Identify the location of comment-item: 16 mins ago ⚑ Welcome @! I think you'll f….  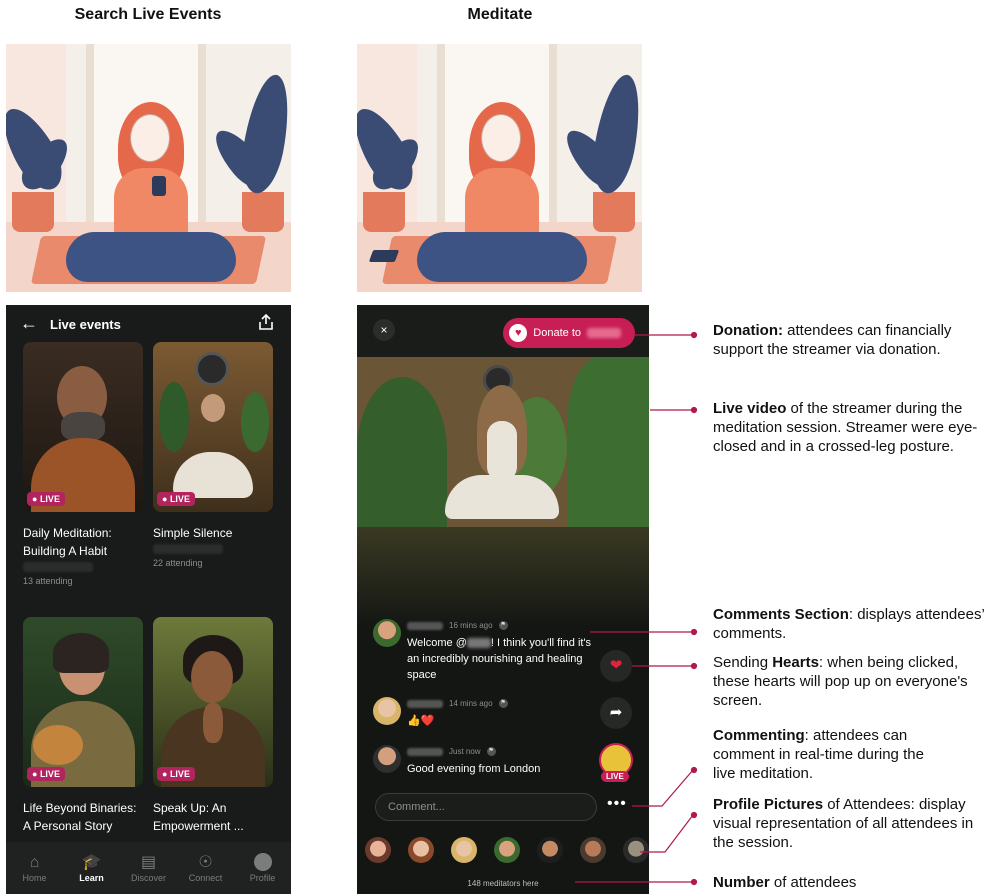
(488, 652).